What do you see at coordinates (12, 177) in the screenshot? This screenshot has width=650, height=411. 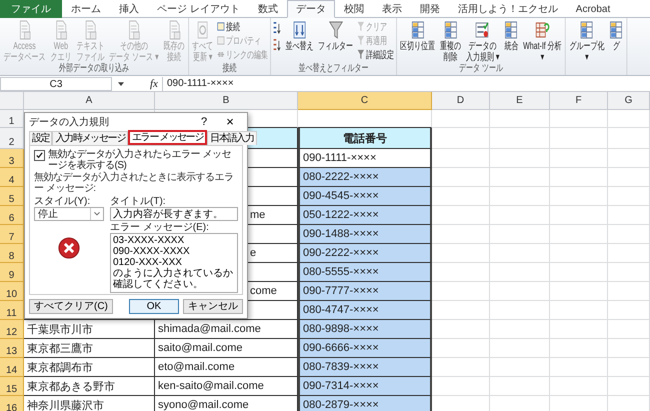 I see `row-header: 4` at bounding box center [12, 177].